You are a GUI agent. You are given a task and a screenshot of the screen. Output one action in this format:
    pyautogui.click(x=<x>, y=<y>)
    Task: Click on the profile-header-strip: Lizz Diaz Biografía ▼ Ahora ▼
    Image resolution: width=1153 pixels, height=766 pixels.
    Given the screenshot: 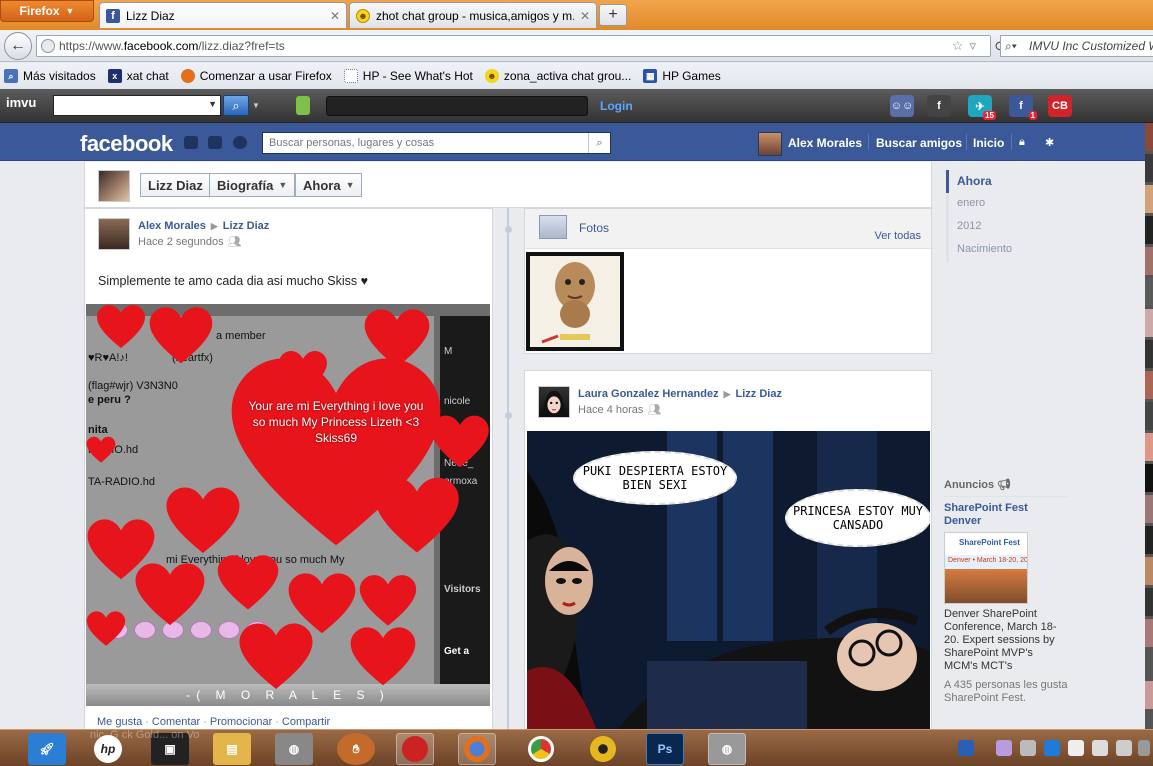 What is the action you would take?
    pyautogui.click(x=508, y=185)
    